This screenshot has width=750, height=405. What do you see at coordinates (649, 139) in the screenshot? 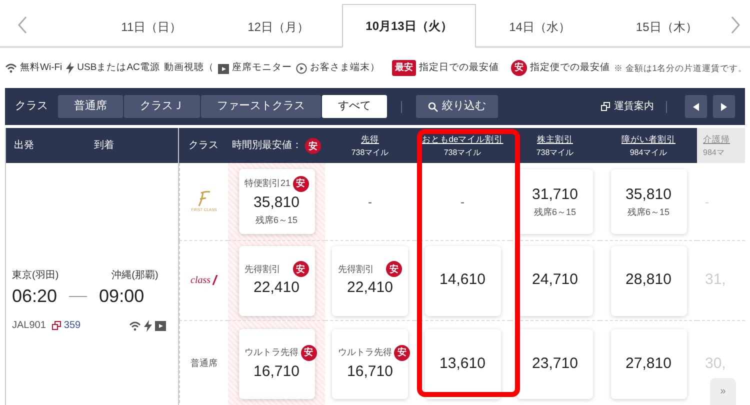
I see `fare-type-link: 障がい者割引` at bounding box center [649, 139].